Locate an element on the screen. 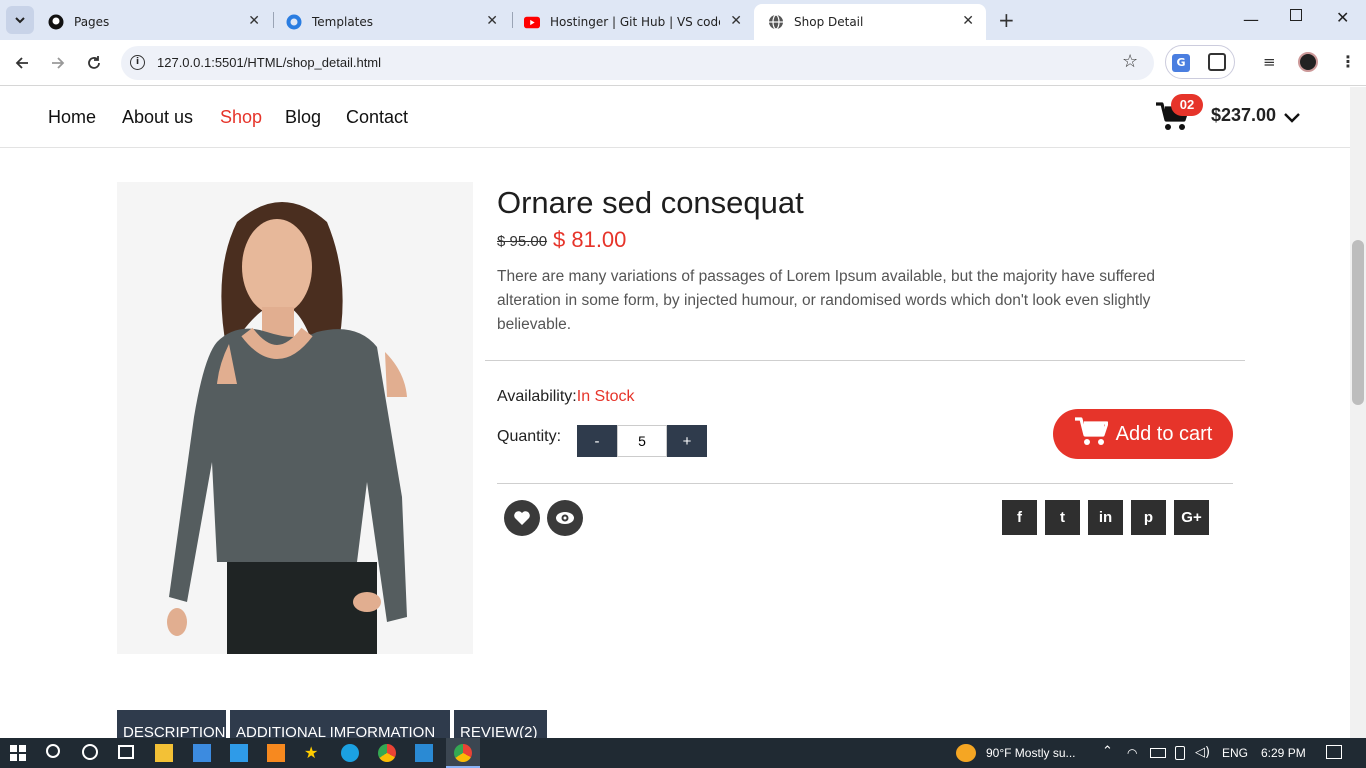 The height and width of the screenshot is (768, 1366). wifi-icon: ◠ is located at coordinates (1132, 753).